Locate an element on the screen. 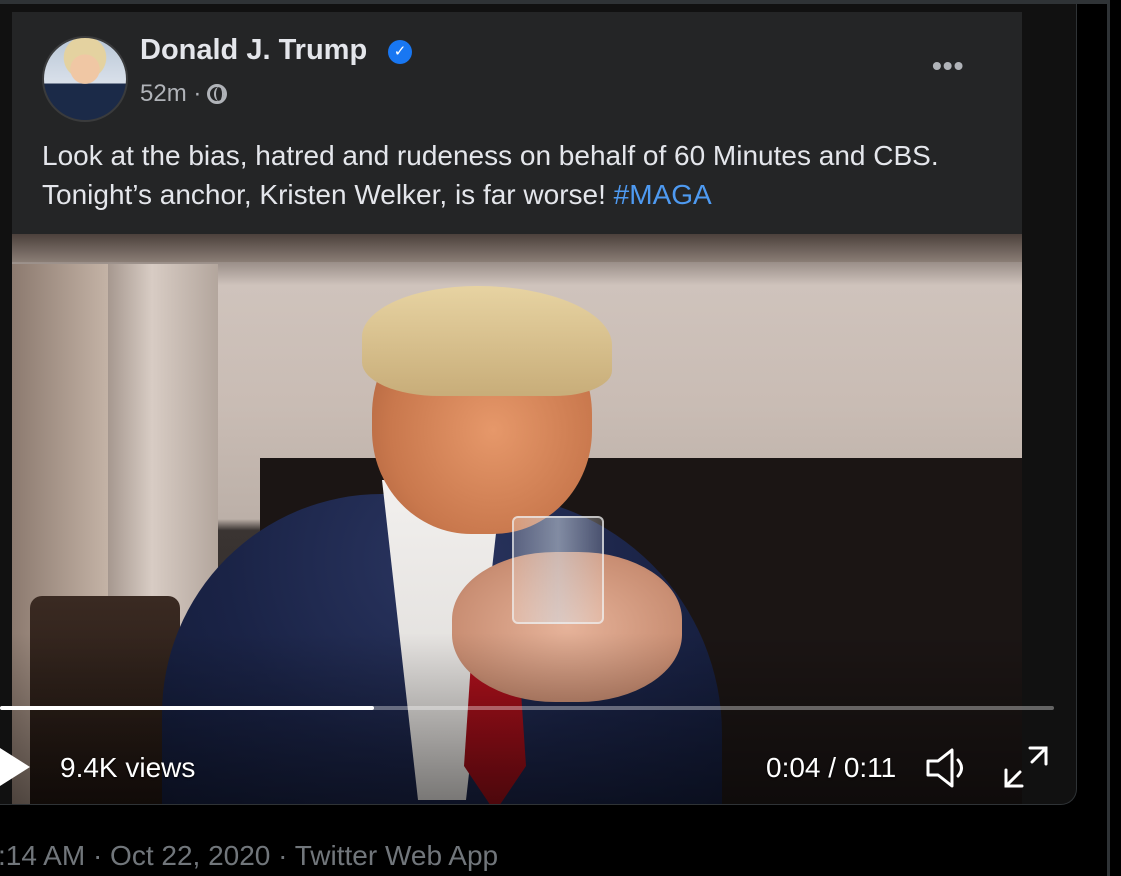  post-time: 52m · is located at coordinates (171, 93).